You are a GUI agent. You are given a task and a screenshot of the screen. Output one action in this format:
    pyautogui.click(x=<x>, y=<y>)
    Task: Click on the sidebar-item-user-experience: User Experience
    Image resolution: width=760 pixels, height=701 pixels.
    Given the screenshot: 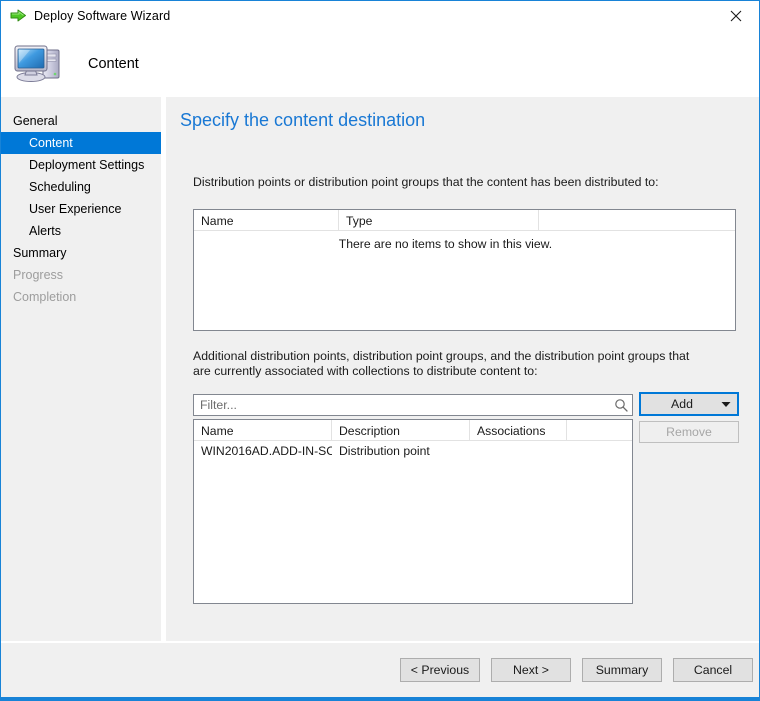 What is the action you would take?
    pyautogui.click(x=81, y=209)
    